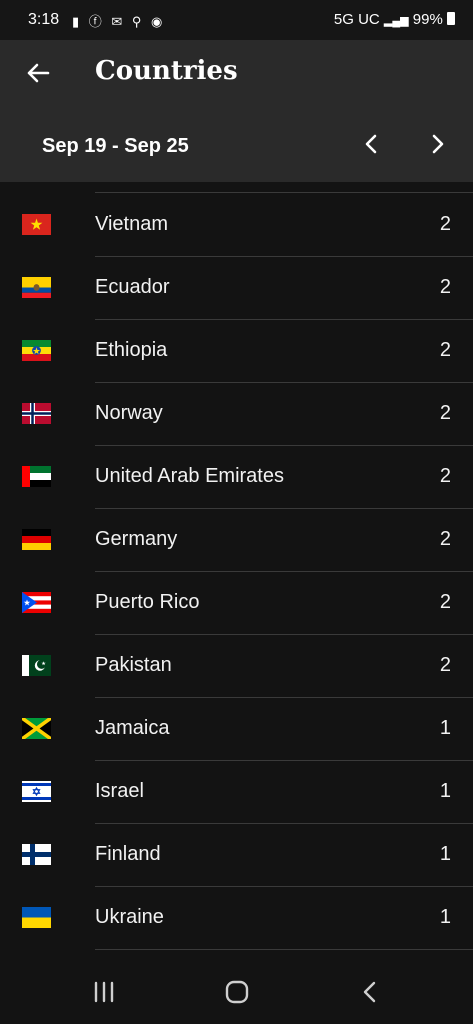  What do you see at coordinates (119, 21) in the screenshot?
I see `notification-icons: ▮ ⓕ ✉ ⚲ ◉` at bounding box center [119, 21].